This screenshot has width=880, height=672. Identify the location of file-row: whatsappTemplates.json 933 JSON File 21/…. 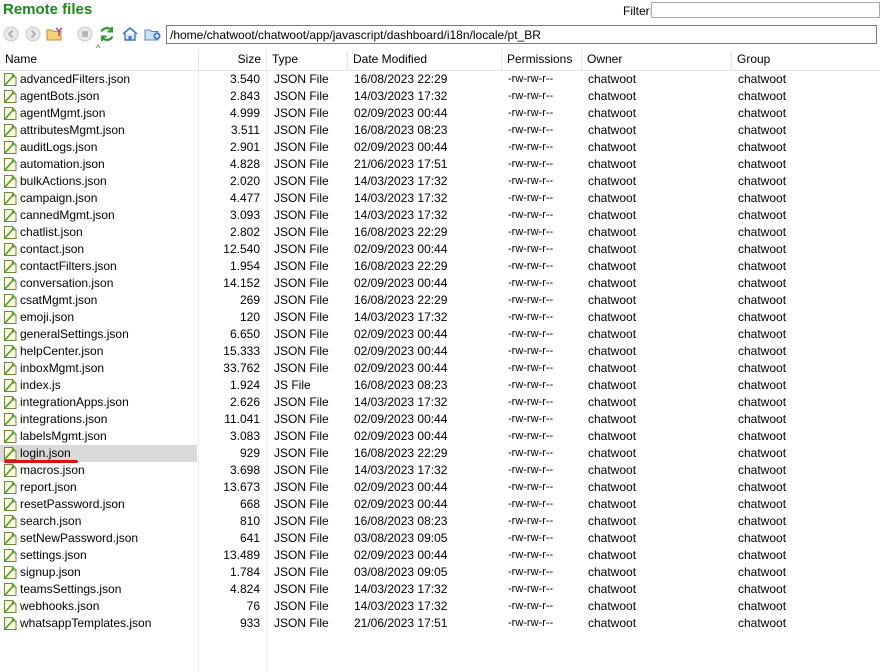
(440, 623).